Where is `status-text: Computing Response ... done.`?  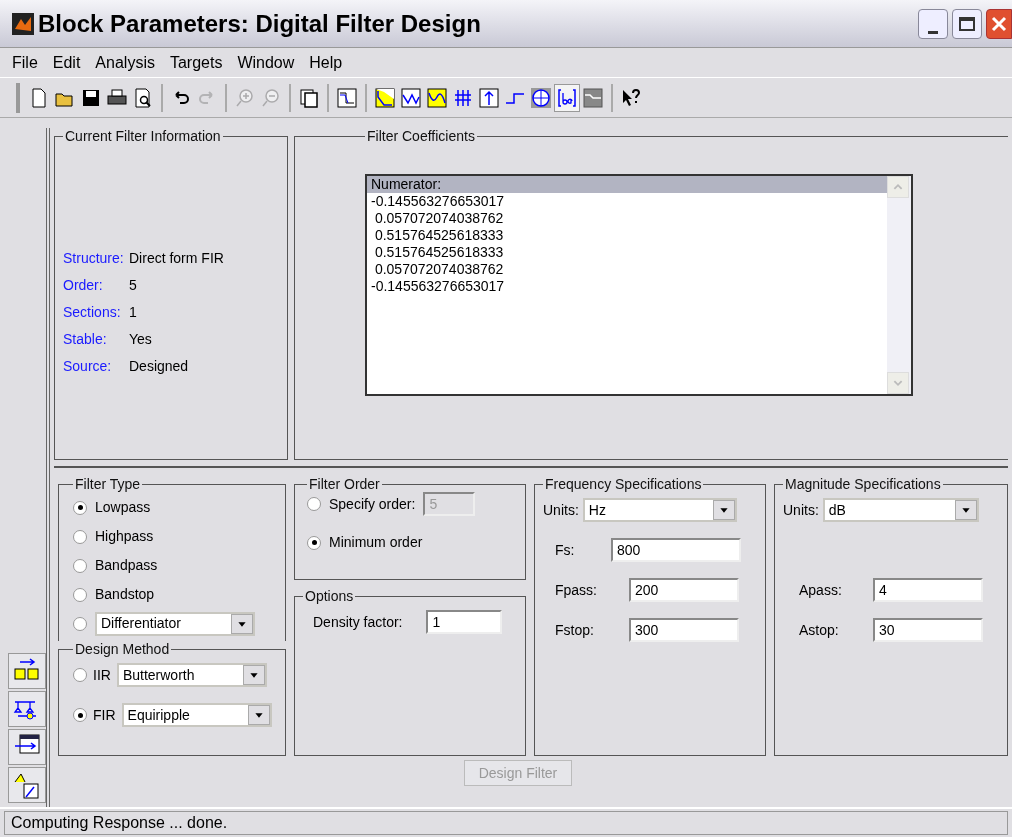 status-text: Computing Response ... done. is located at coordinates (506, 823).